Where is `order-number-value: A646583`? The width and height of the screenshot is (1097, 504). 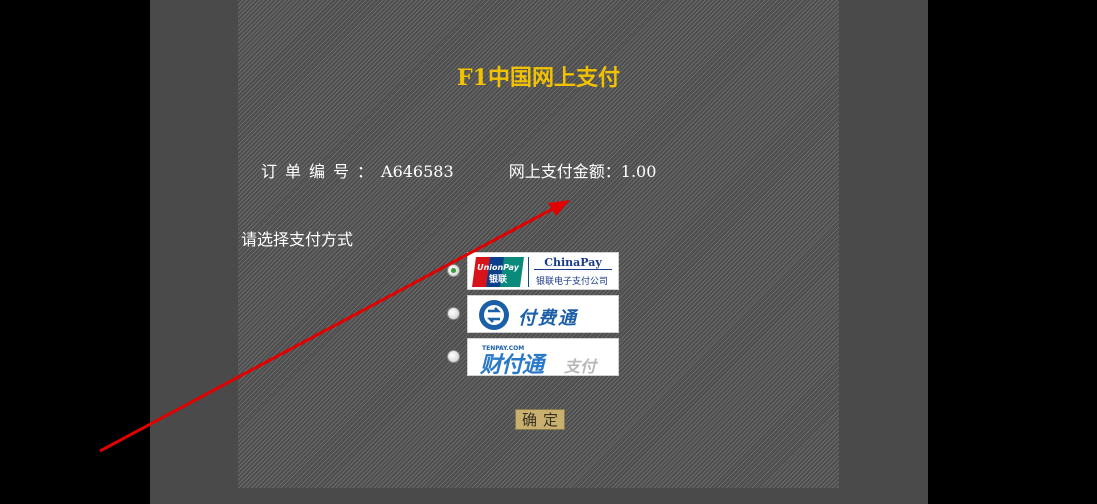 order-number-value: A646583 is located at coordinates (417, 171).